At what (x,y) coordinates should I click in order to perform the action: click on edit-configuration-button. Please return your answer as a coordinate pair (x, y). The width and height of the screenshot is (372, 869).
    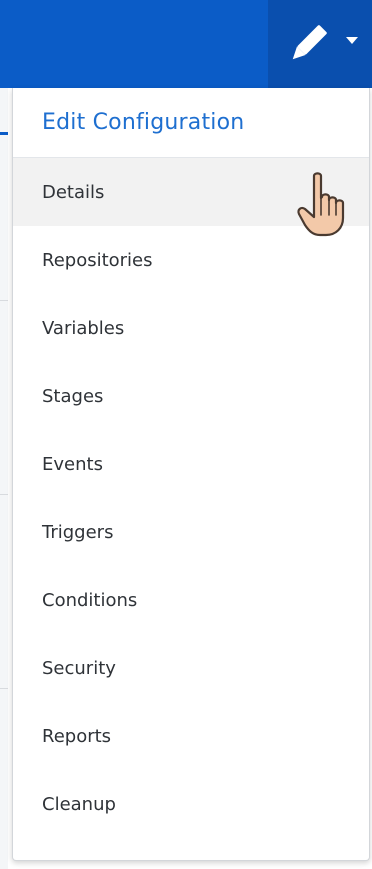
    Looking at the image, I should click on (320, 44).